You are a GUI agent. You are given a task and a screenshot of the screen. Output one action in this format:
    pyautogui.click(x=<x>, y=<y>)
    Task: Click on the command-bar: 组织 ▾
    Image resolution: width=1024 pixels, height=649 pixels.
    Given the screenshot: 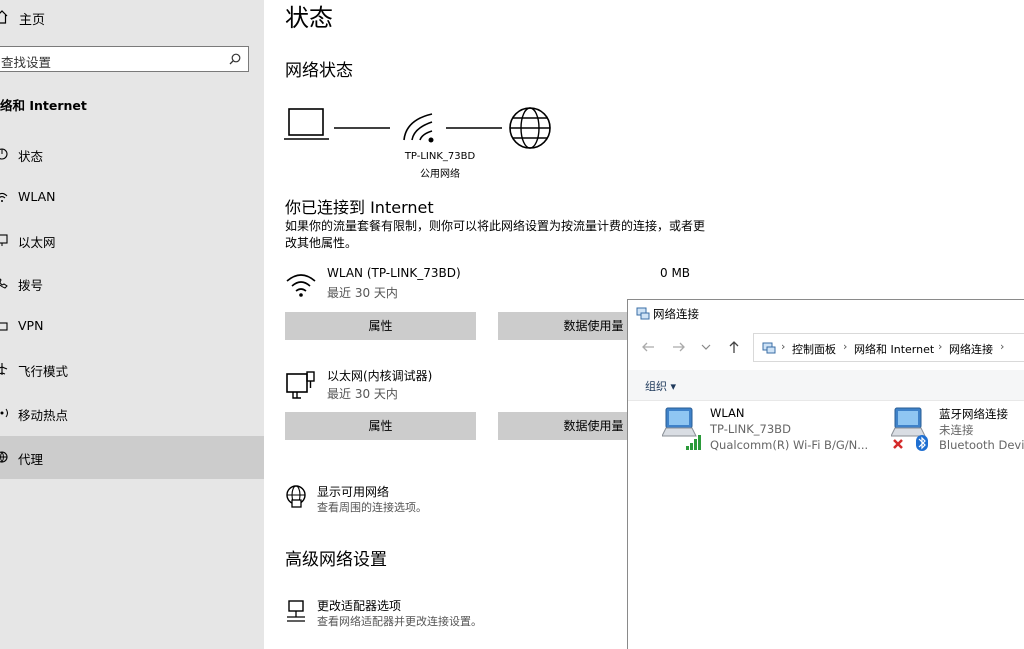 What is the action you would take?
    pyautogui.click(x=826, y=385)
    